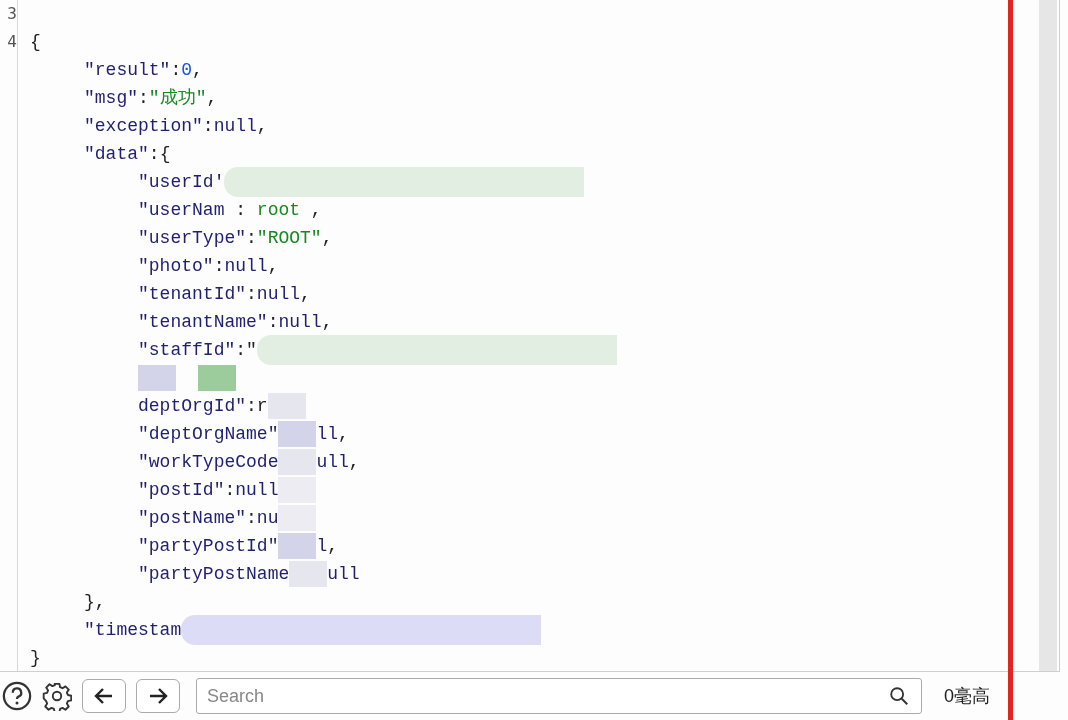  I want to click on code-text: "userNam : root ,, so click(229, 210).